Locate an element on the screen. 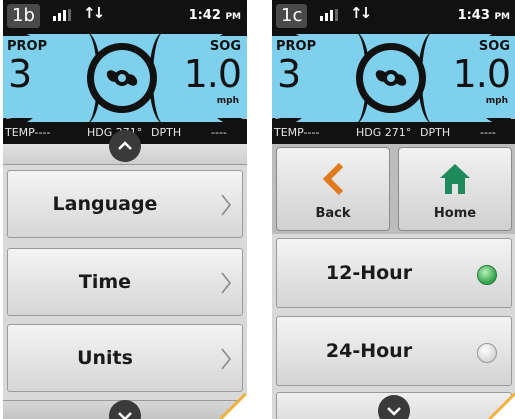 The image size is (515, 419). radio-unselected-icon is located at coordinates (487, 353).